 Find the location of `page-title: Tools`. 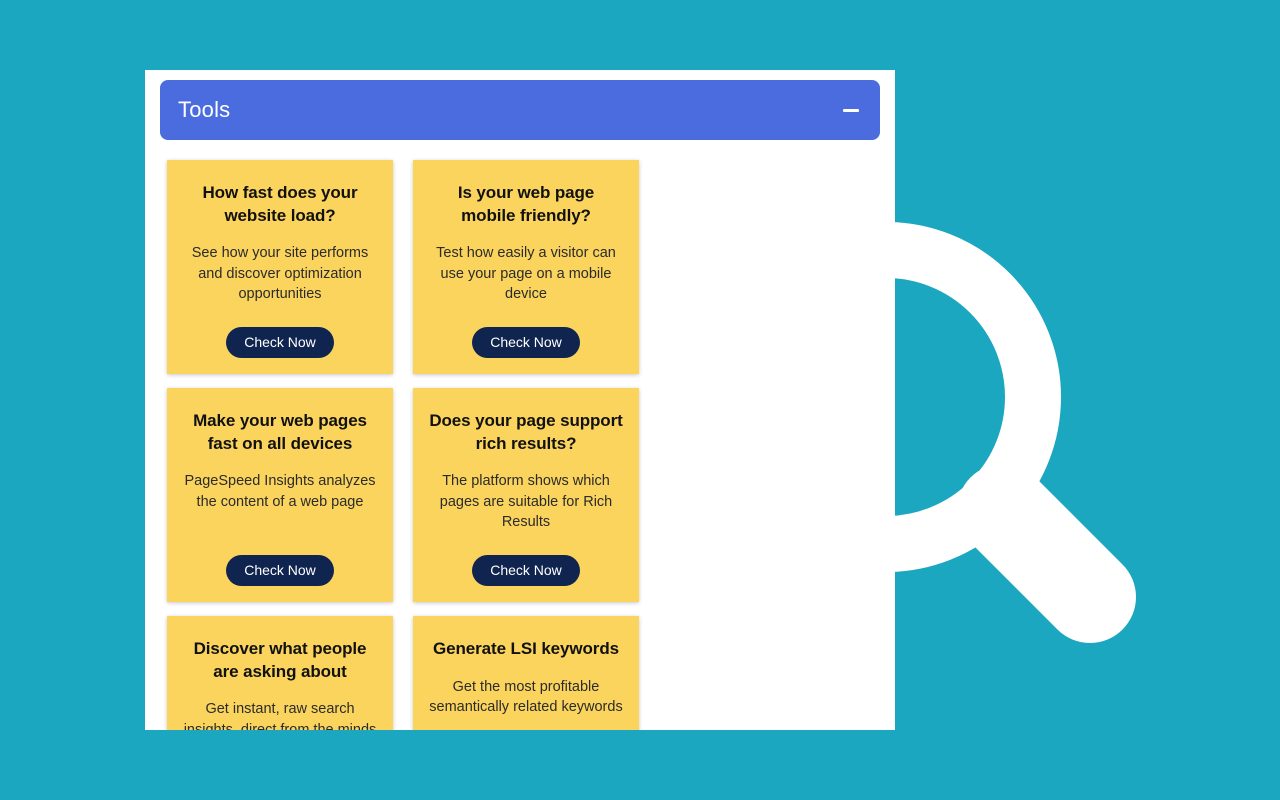

page-title: Tools is located at coordinates (204, 109).